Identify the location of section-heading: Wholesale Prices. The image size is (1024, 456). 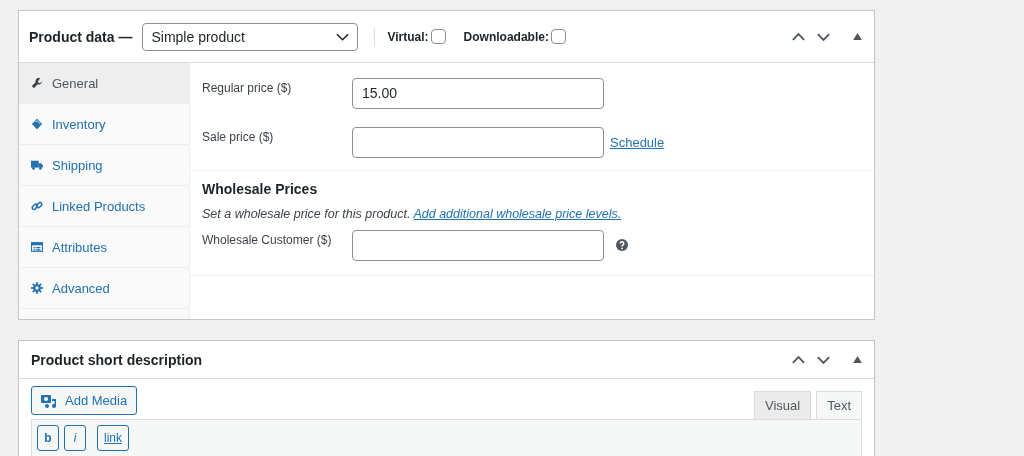
(260, 189).